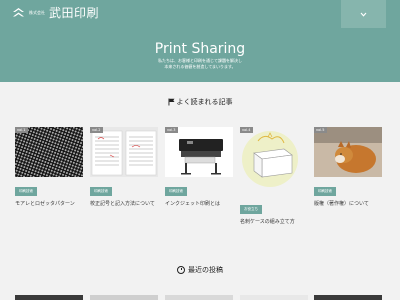  I want to click on chevron-down-icon, so click(363, 14).